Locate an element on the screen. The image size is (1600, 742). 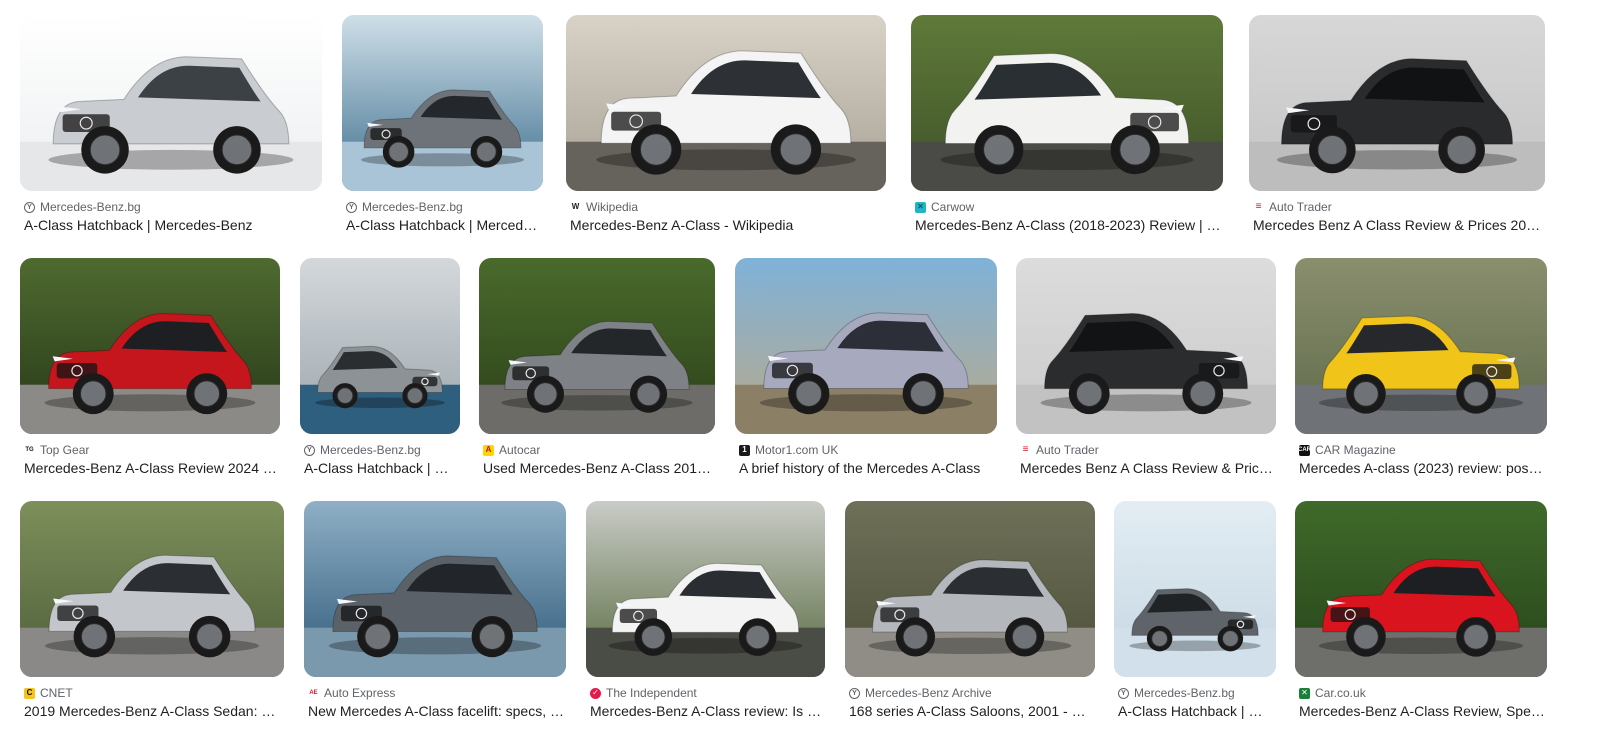
result-source: A Autocar is located at coordinates (511, 450).